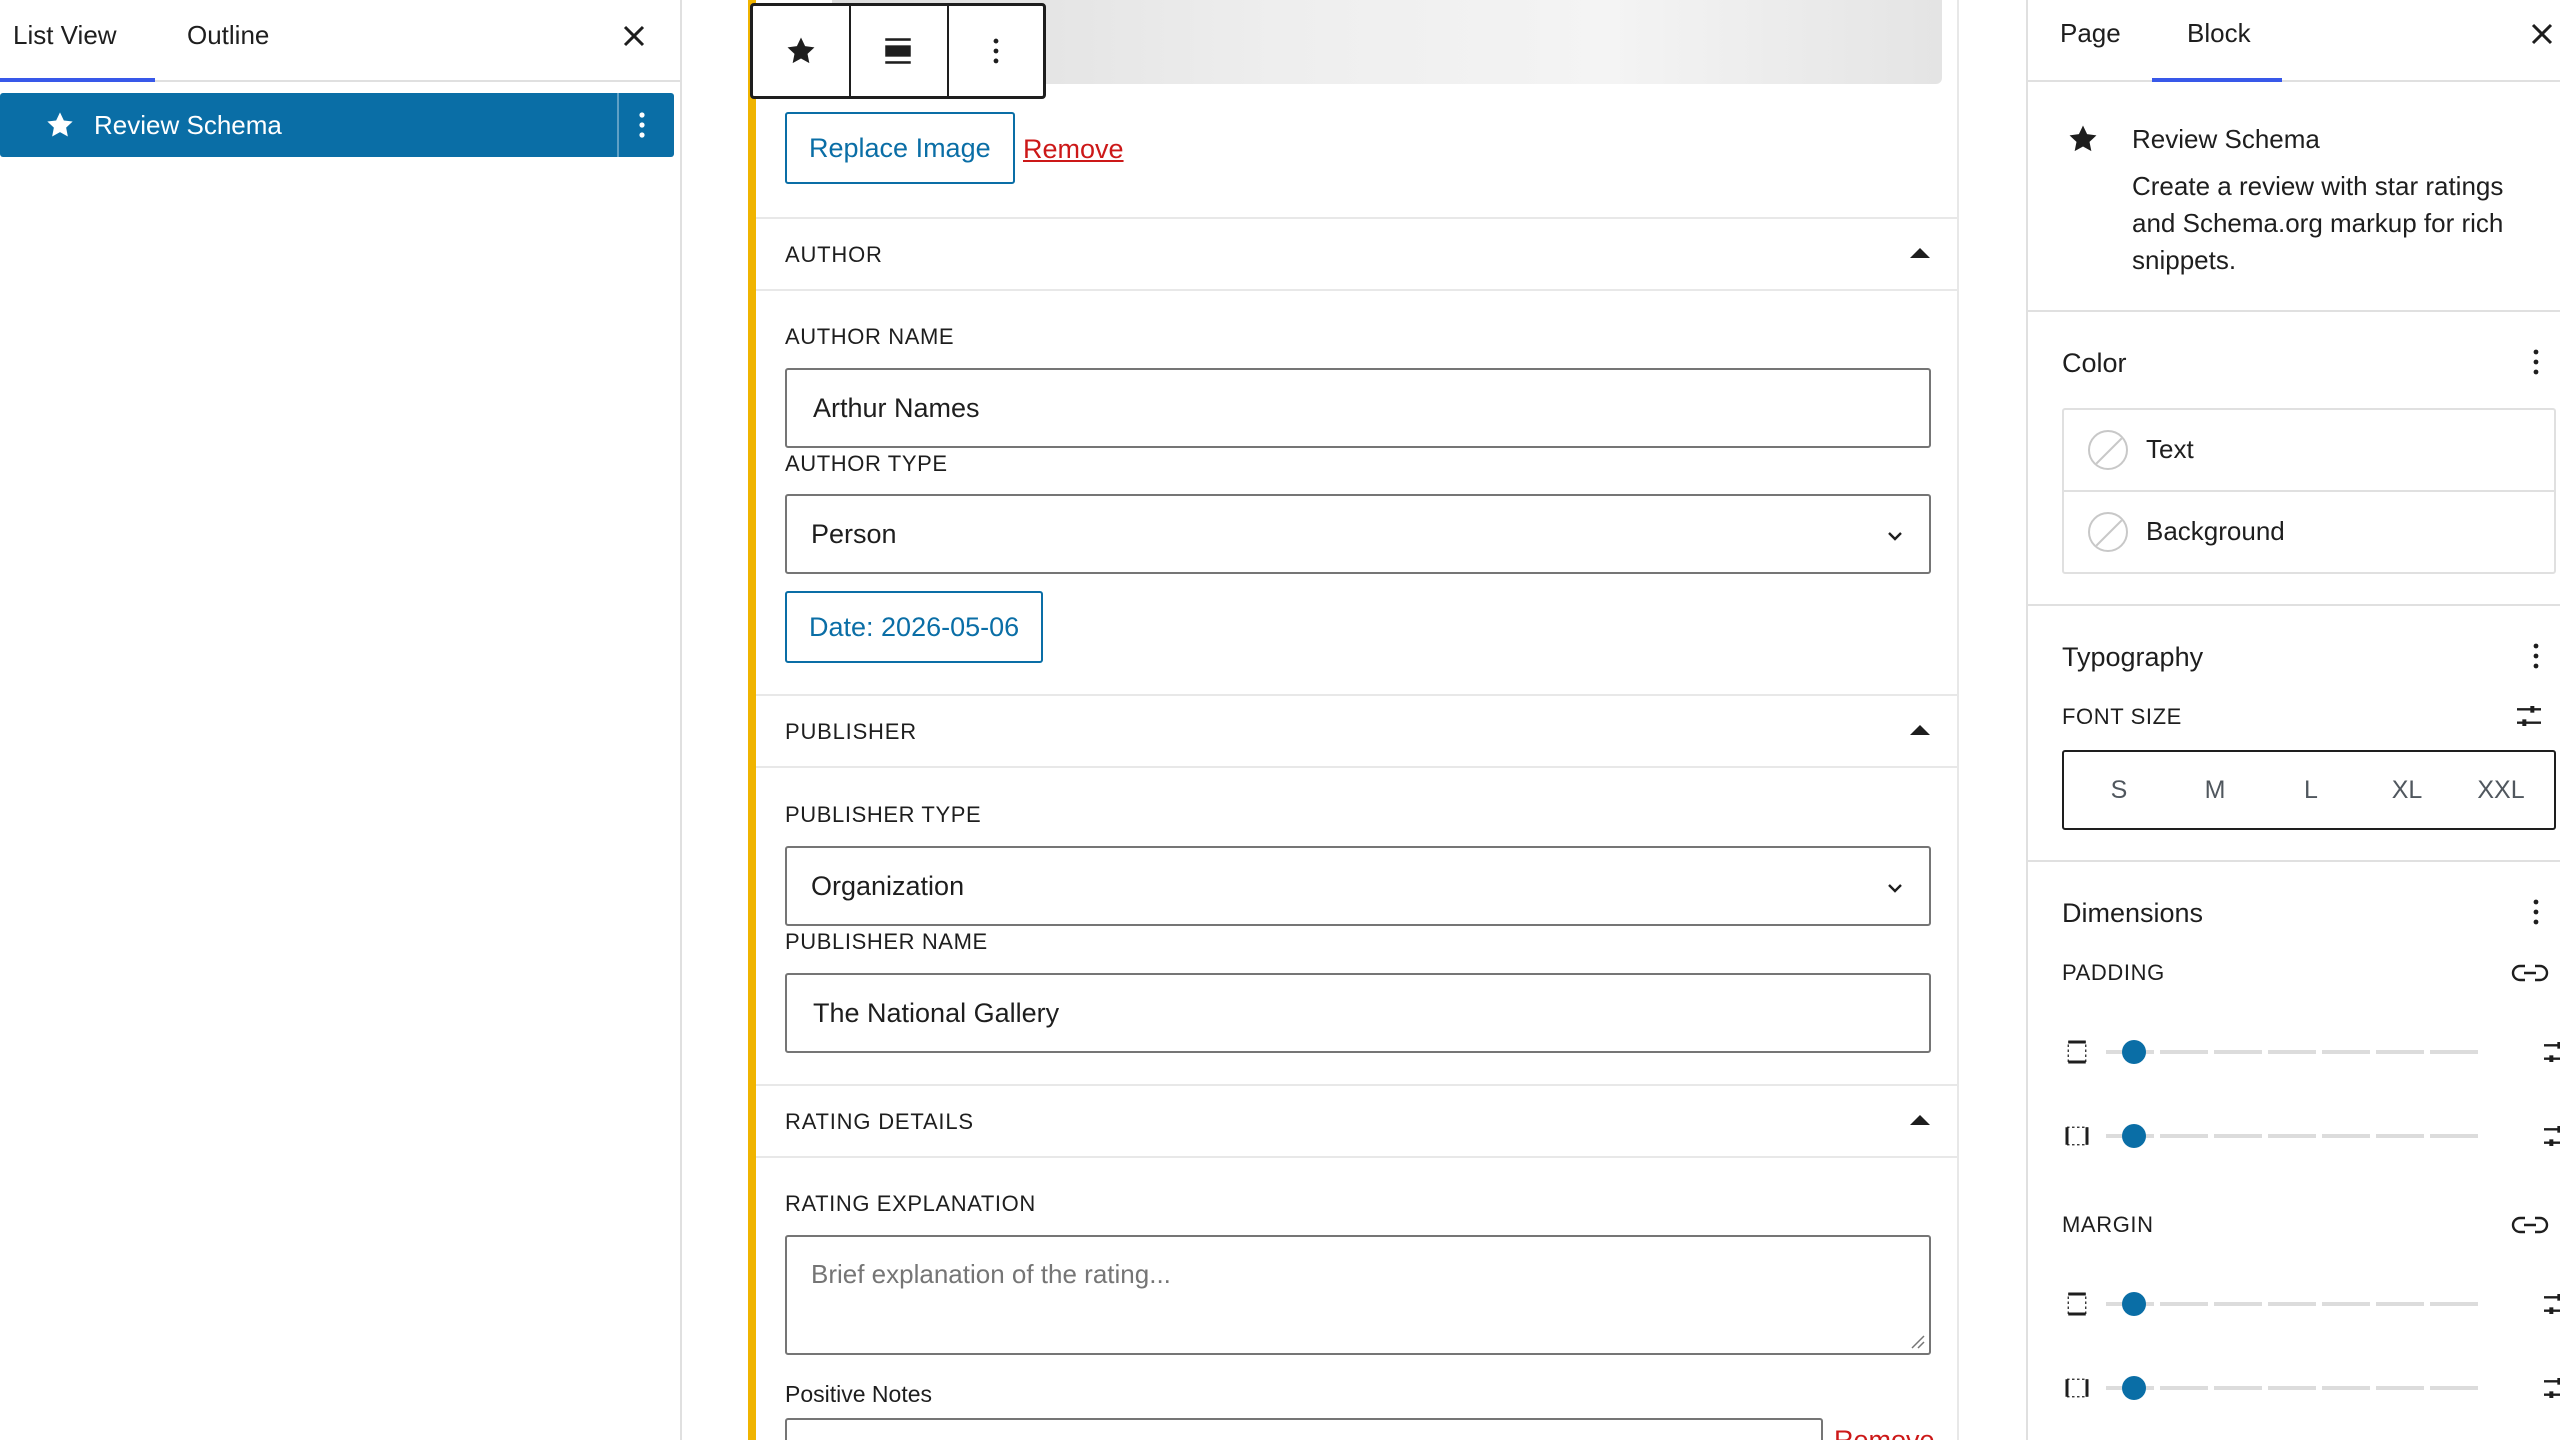 This screenshot has width=2560, height=1440. Describe the element at coordinates (870, 336) in the screenshot. I see `author-name-label: AUTHOR NAME` at that location.